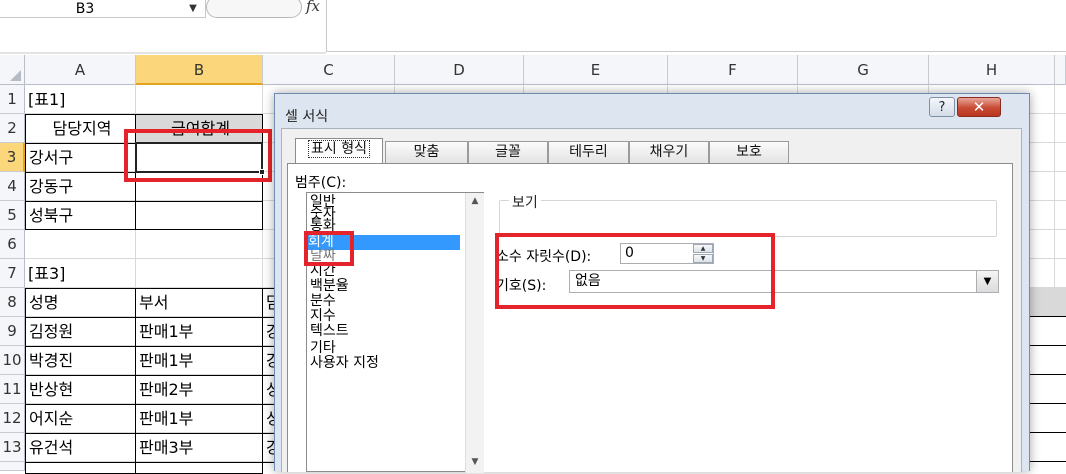 This screenshot has width=1066, height=474. What do you see at coordinates (475, 462) in the screenshot?
I see `scroll-down-icon: ▼` at bounding box center [475, 462].